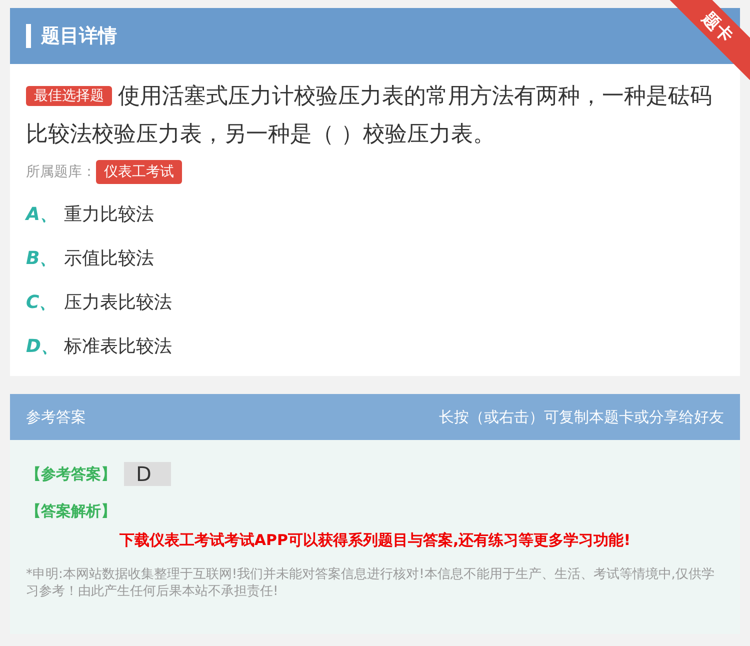 The height and width of the screenshot is (646, 750). I want to click on title-marker, so click(28, 36).